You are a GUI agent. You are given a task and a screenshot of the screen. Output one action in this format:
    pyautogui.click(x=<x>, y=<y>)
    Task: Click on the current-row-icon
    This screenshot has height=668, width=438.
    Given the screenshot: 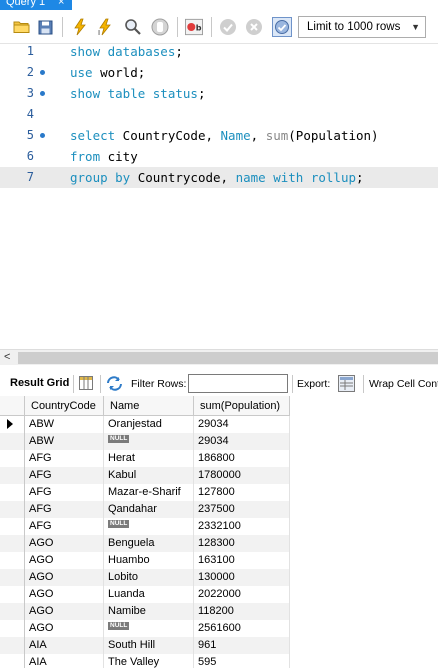 What is the action you would take?
    pyautogui.click(x=10, y=424)
    